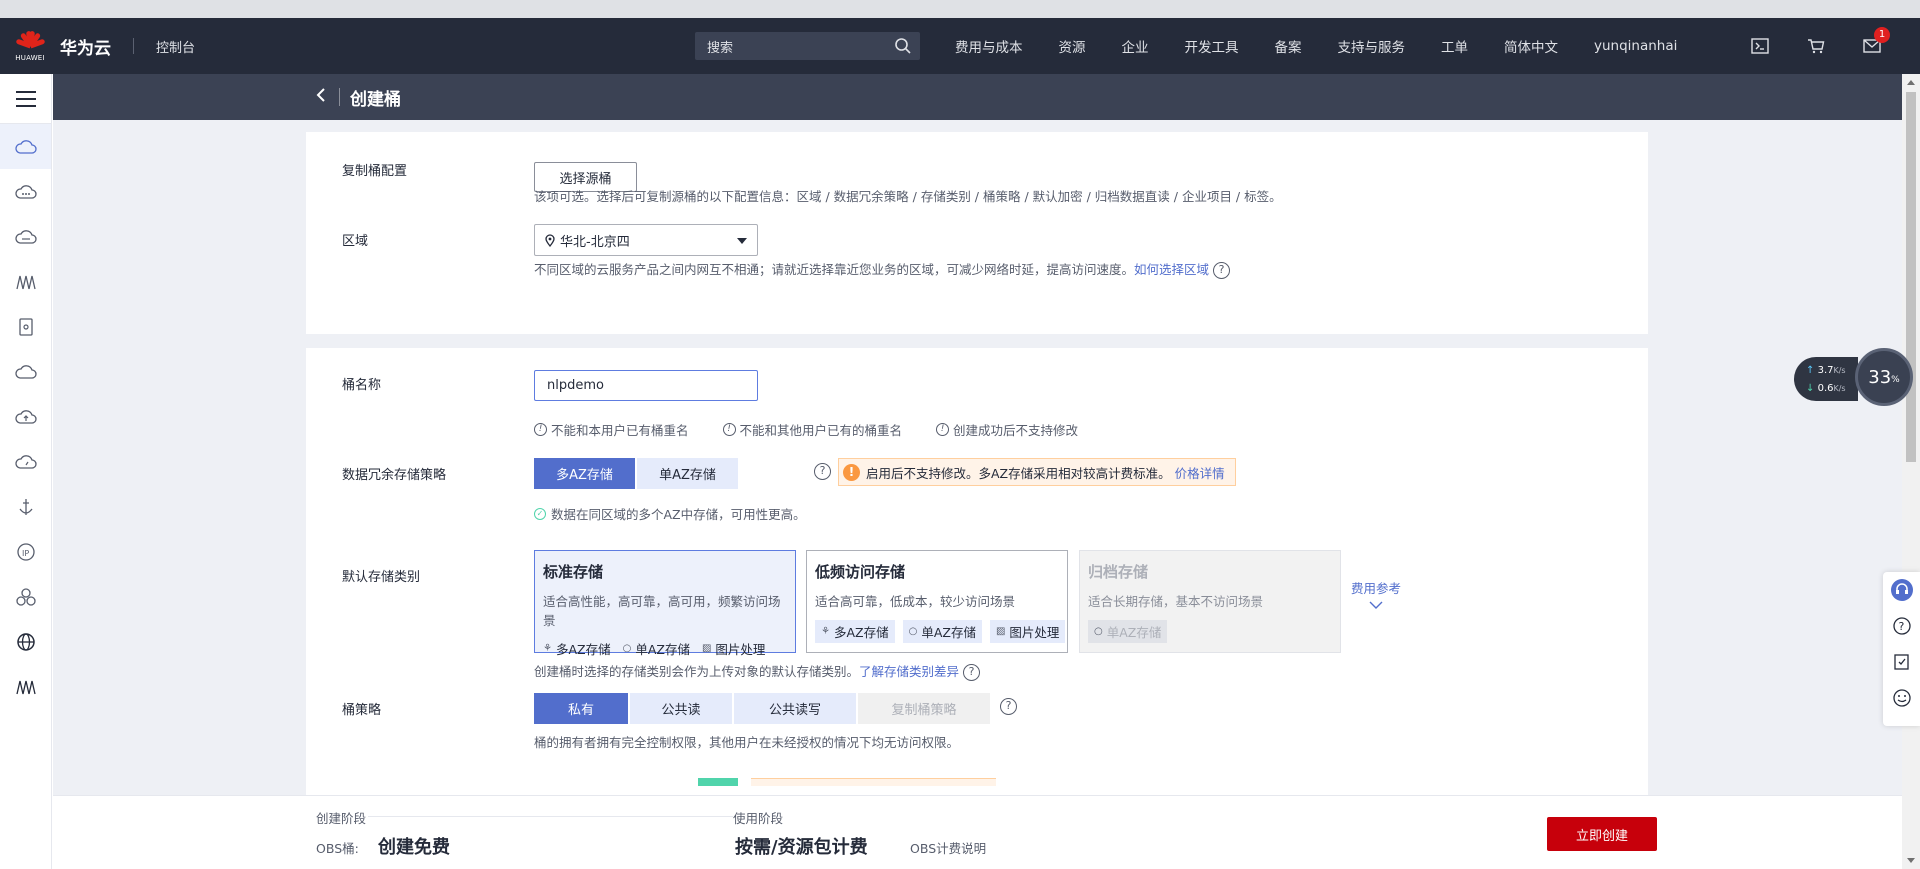 This screenshot has width=1920, height=869. I want to click on policy-public-read-option: 公共读, so click(681, 708).